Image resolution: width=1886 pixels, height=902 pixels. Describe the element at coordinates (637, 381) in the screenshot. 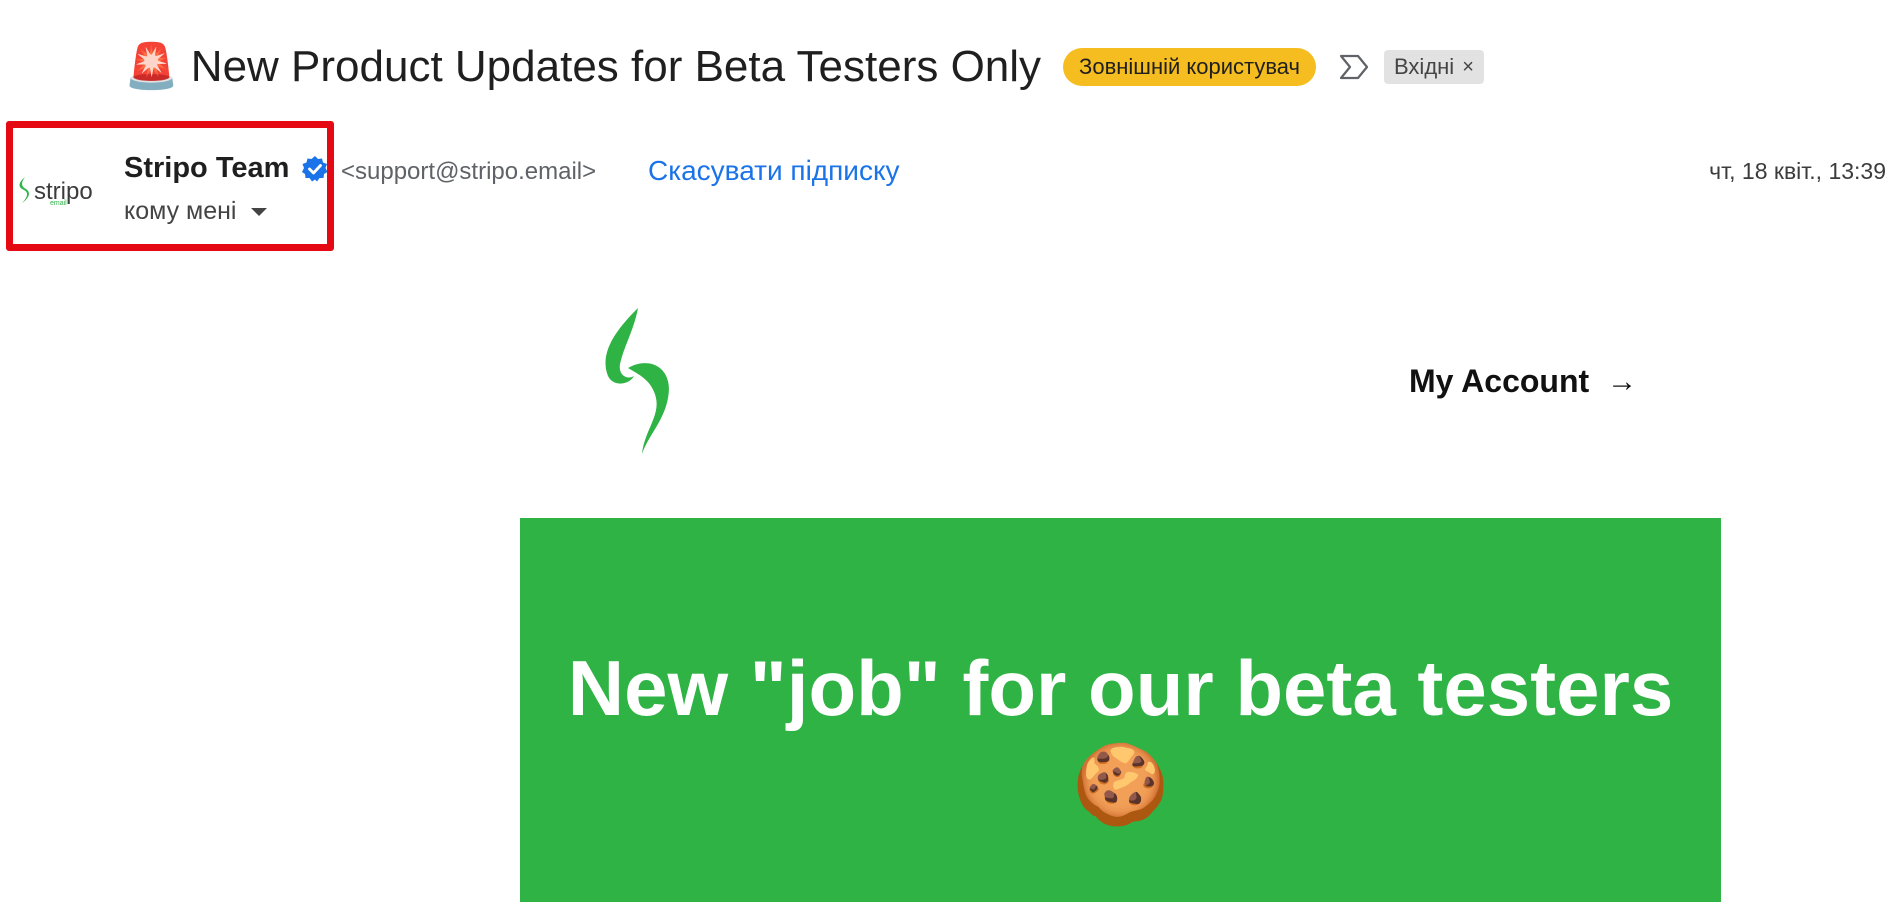

I see `stripo-large-logo-icon` at that location.